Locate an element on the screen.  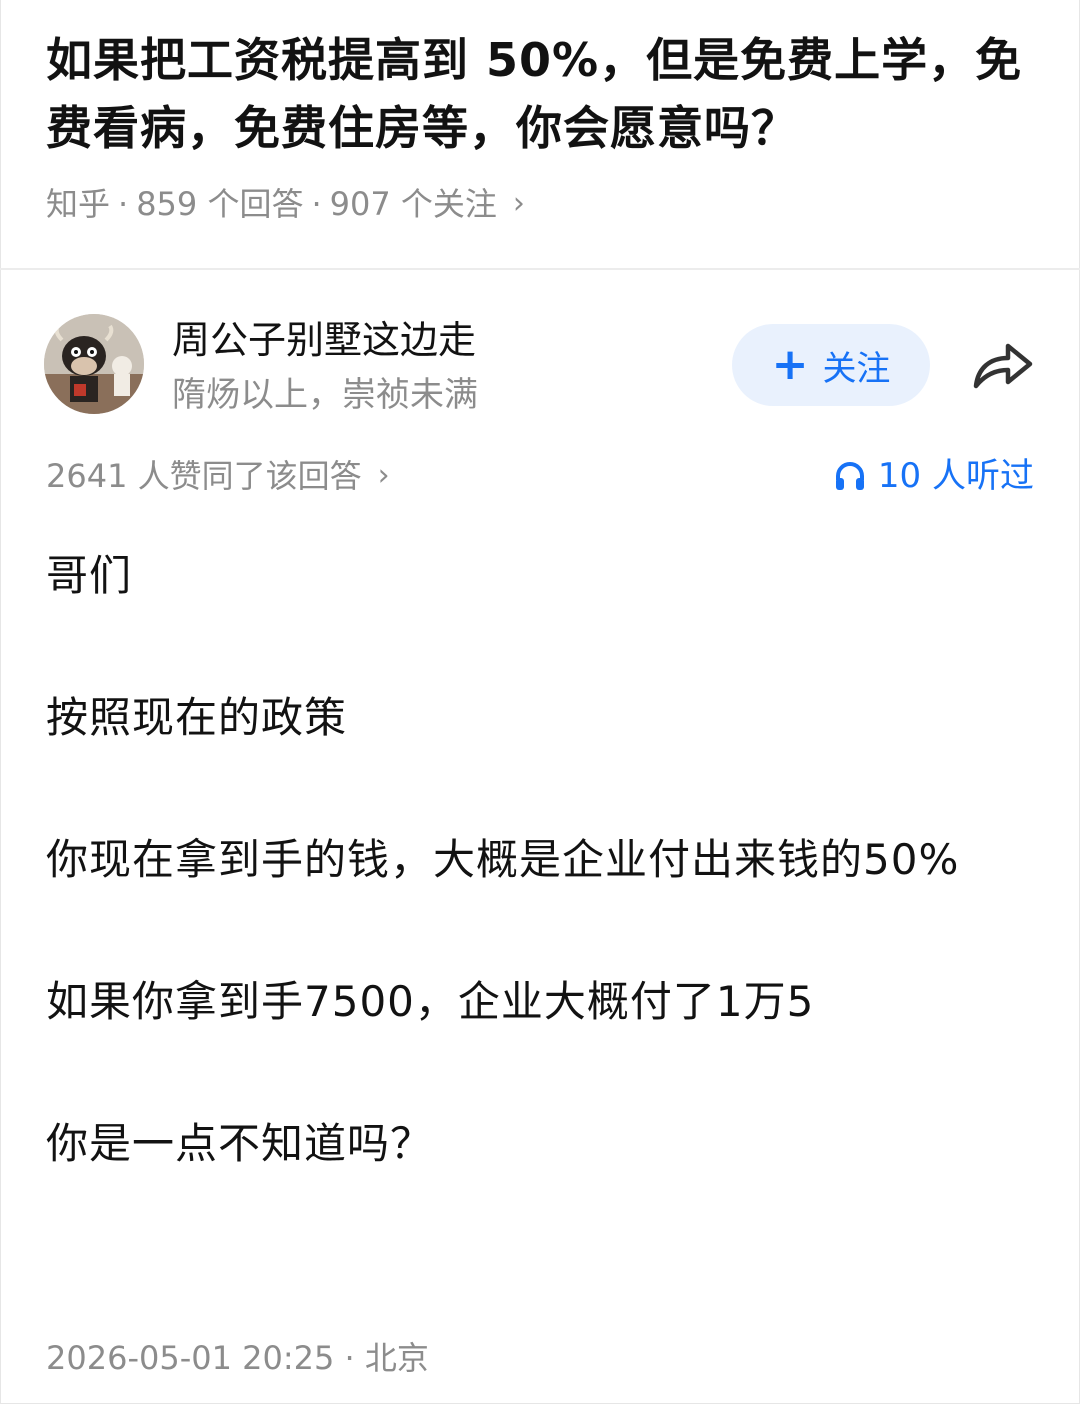
answer-paragraph: 你是一点不知道吗？ is located at coordinates (240, 1143).